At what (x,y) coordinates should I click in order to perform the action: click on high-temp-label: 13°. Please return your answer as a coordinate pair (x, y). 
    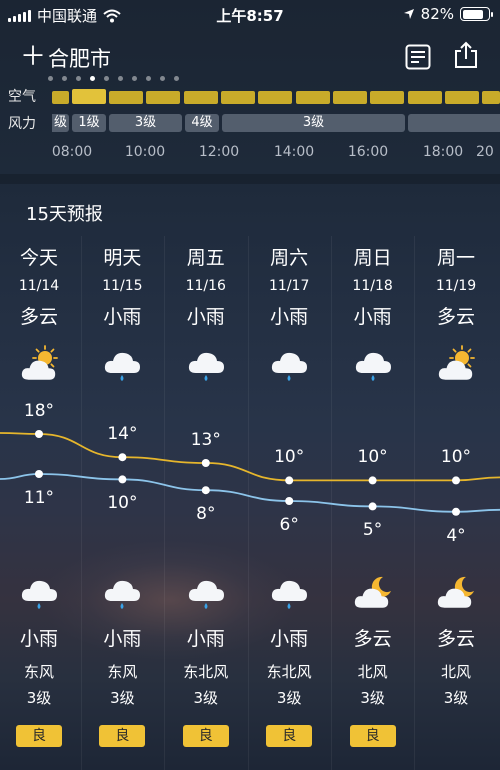
    Looking at the image, I should click on (205, 440).